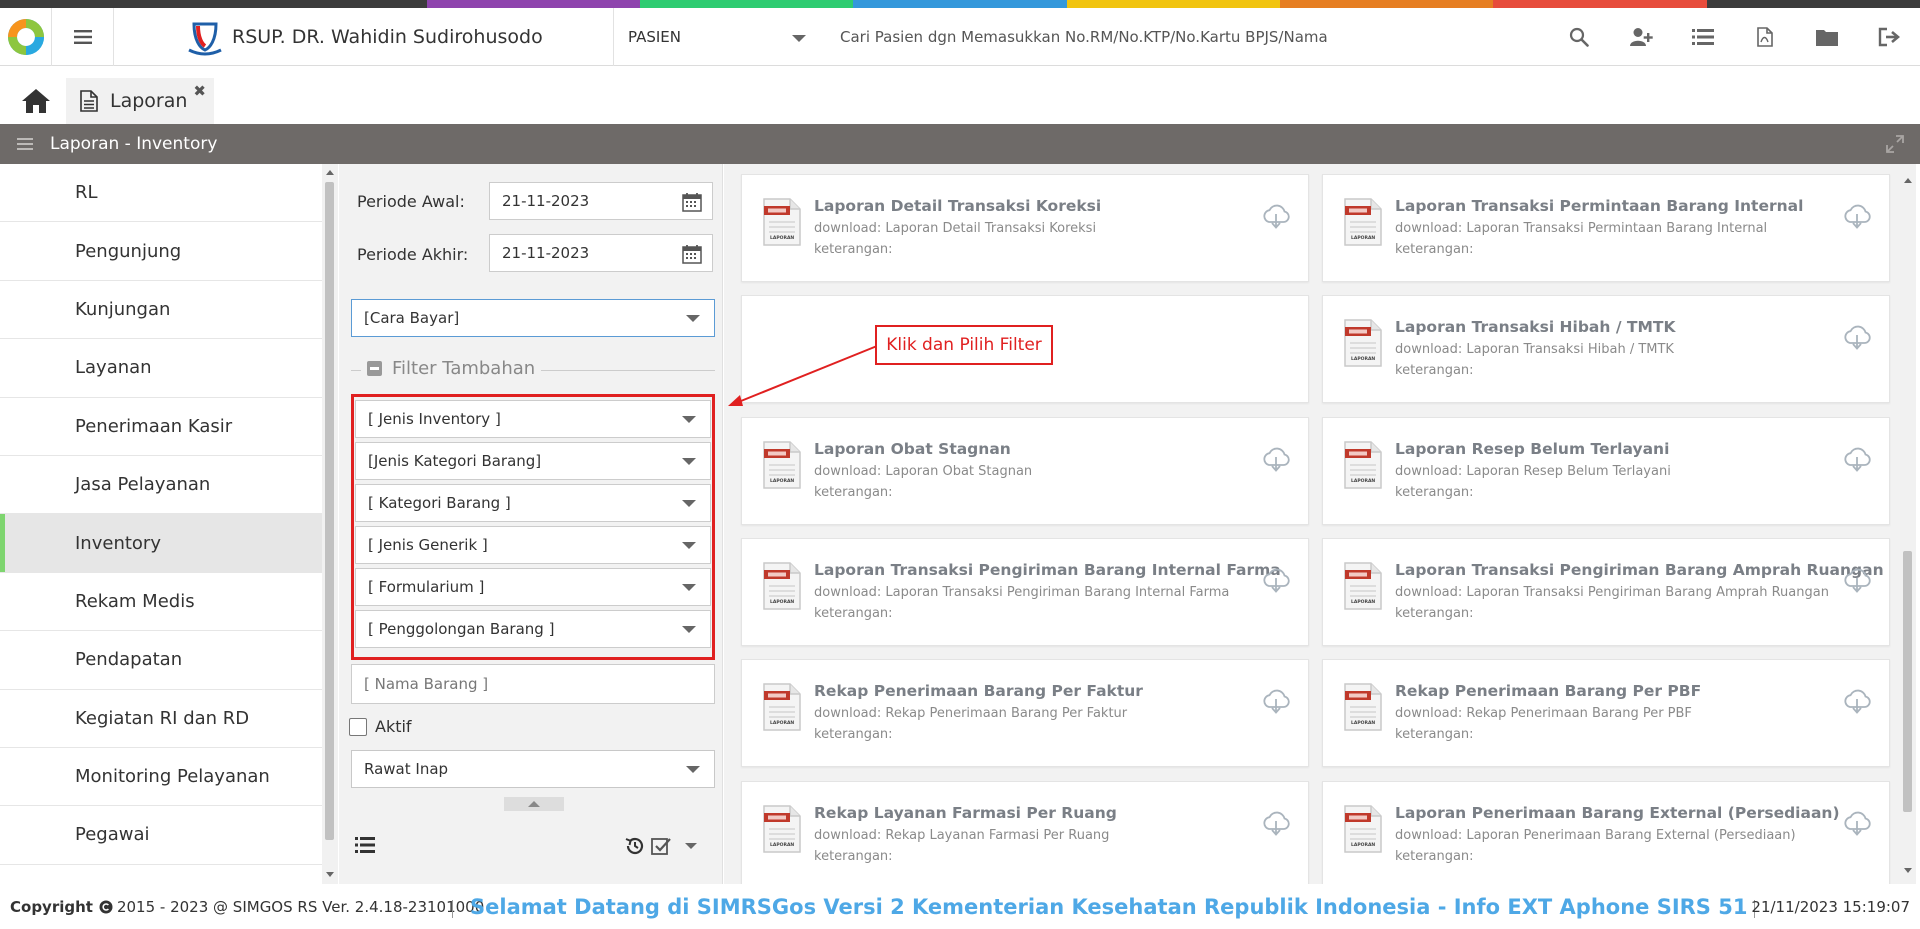 The height and width of the screenshot is (929, 1920). Describe the element at coordinates (533, 545) in the screenshot. I see `filter-select-jenis-generik: [ Jenis Generik ]` at that location.